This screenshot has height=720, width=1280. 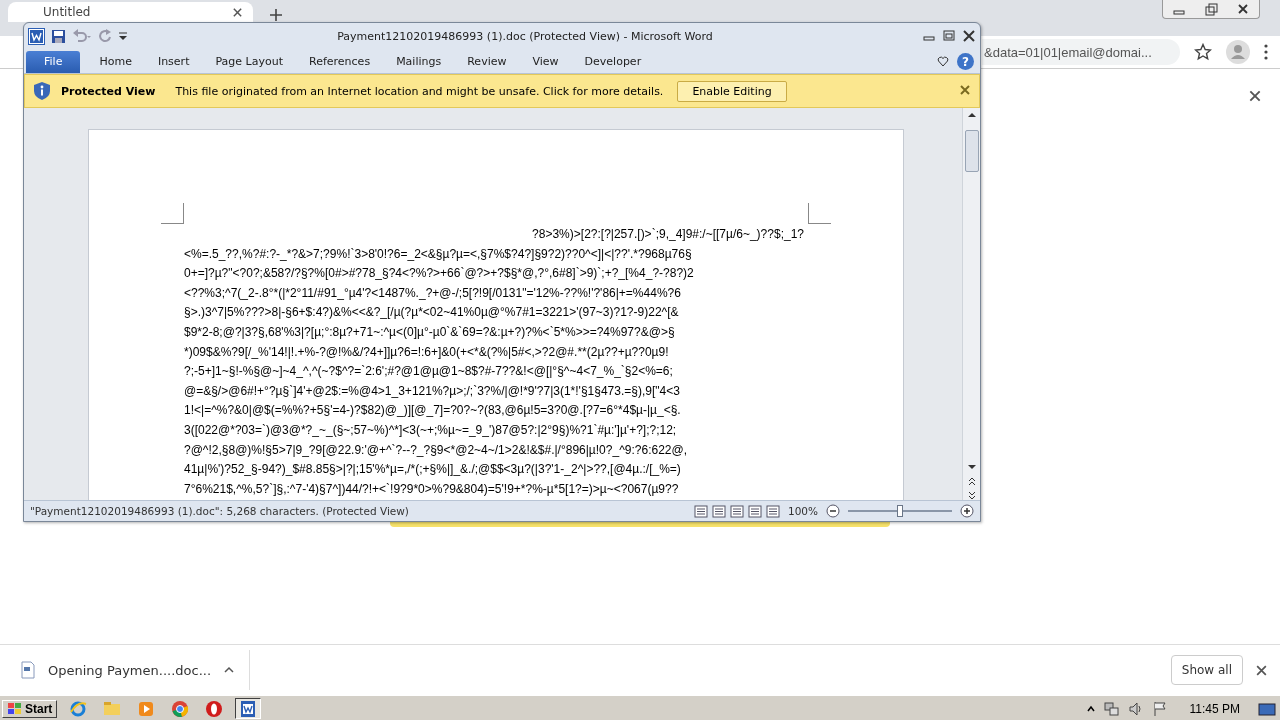 I want to click on ribbon-tab: Review, so click(x=487, y=62).